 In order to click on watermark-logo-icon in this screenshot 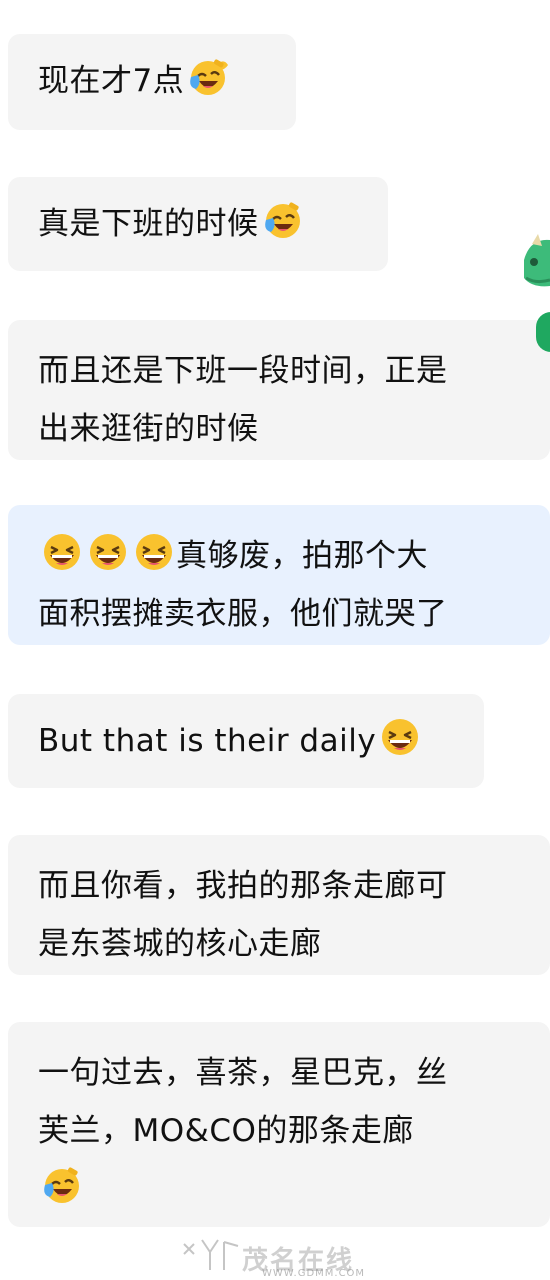, I will do `click(211, 1254)`.